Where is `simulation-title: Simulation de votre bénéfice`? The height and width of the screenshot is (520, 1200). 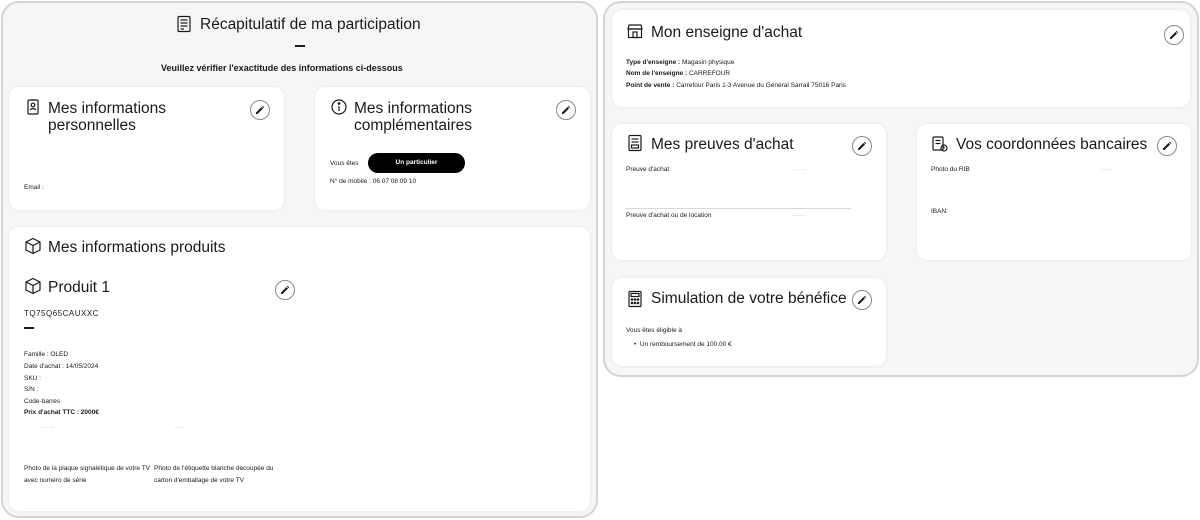
simulation-title: Simulation de votre bénéfice is located at coordinates (749, 298).